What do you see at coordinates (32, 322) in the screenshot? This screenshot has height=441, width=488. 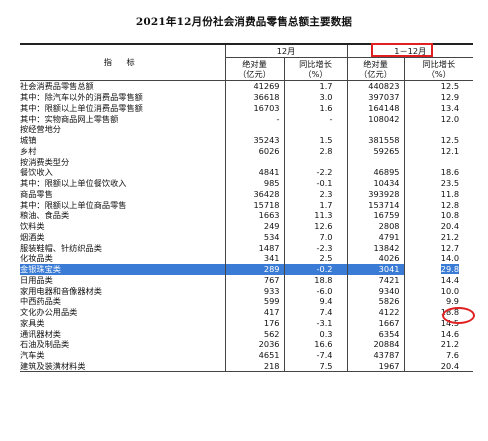 I see `row-label: 家具类` at bounding box center [32, 322].